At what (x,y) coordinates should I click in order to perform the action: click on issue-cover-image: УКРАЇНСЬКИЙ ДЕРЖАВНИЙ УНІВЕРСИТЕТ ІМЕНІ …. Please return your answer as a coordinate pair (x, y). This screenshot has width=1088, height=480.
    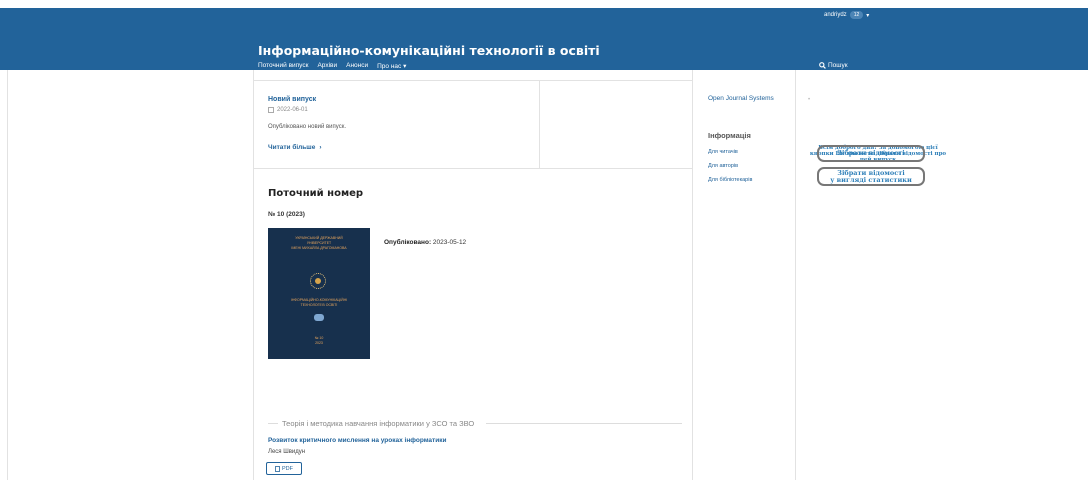
    Looking at the image, I should click on (319, 293).